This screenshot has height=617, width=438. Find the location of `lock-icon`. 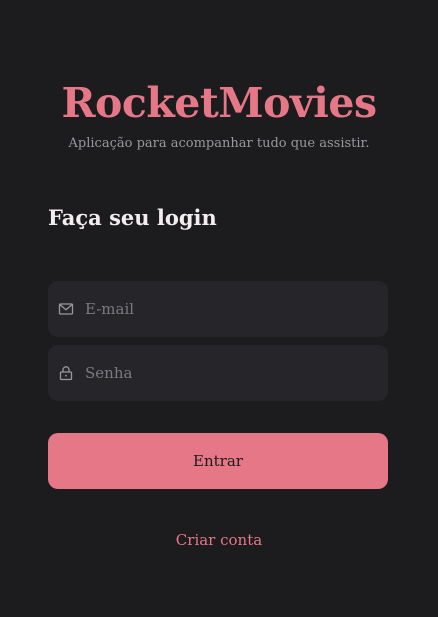

lock-icon is located at coordinates (66, 373).